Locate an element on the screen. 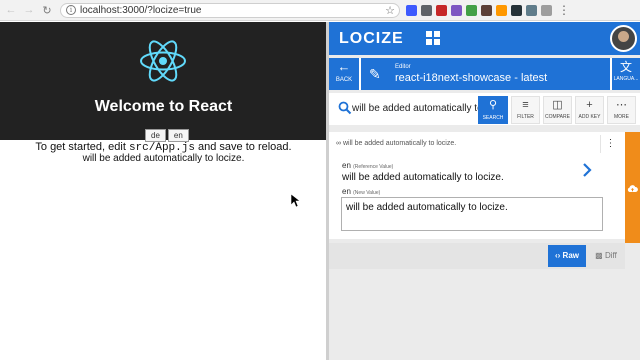 Image resolution: width=640 pixels, height=360 pixels. browser-toolbar: ← → ↻ i localhost:3000/?locize=true ☆ ⋮ is located at coordinates (320, 10).